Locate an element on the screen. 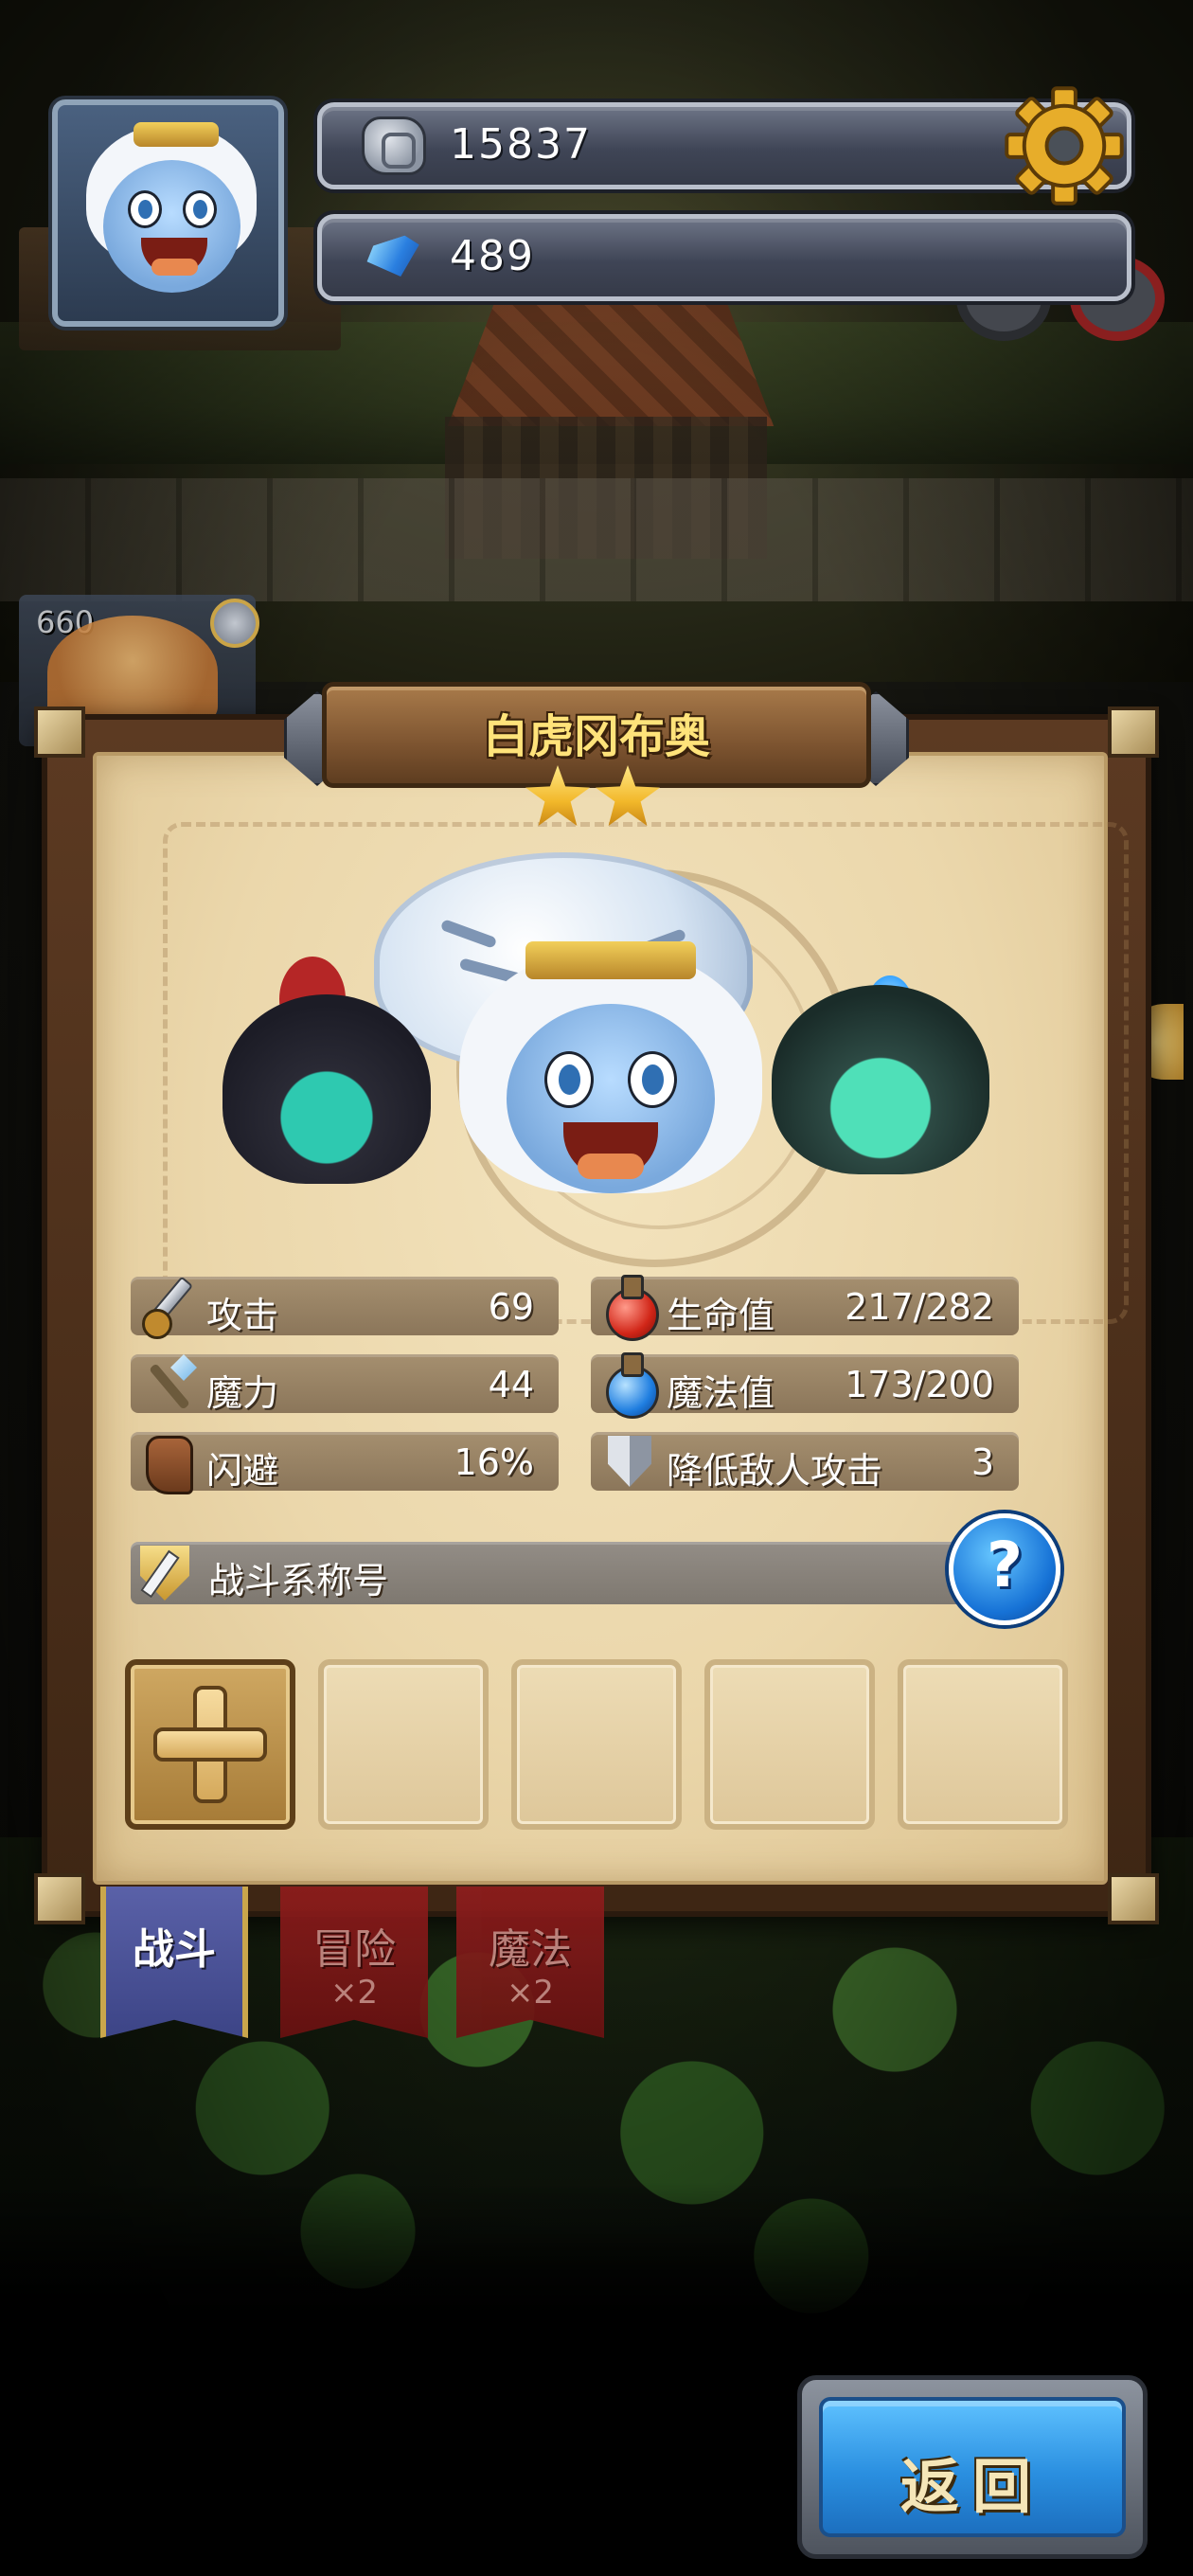 This screenshot has width=1193, height=2576. plus-icon is located at coordinates (210, 1744).